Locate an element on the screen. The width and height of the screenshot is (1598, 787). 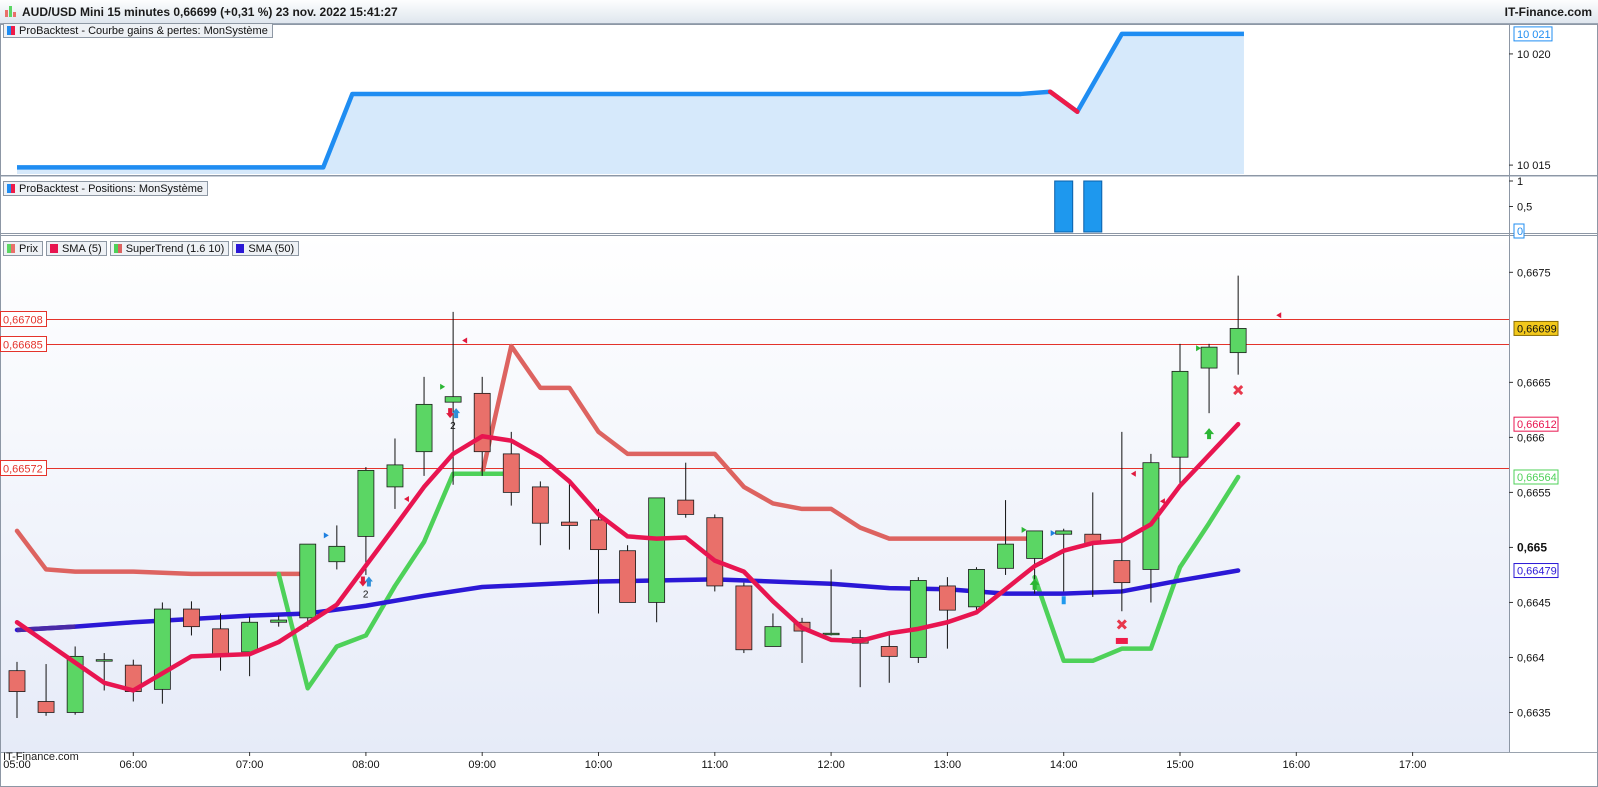
position-marker is located at coordinates (1063, 600).